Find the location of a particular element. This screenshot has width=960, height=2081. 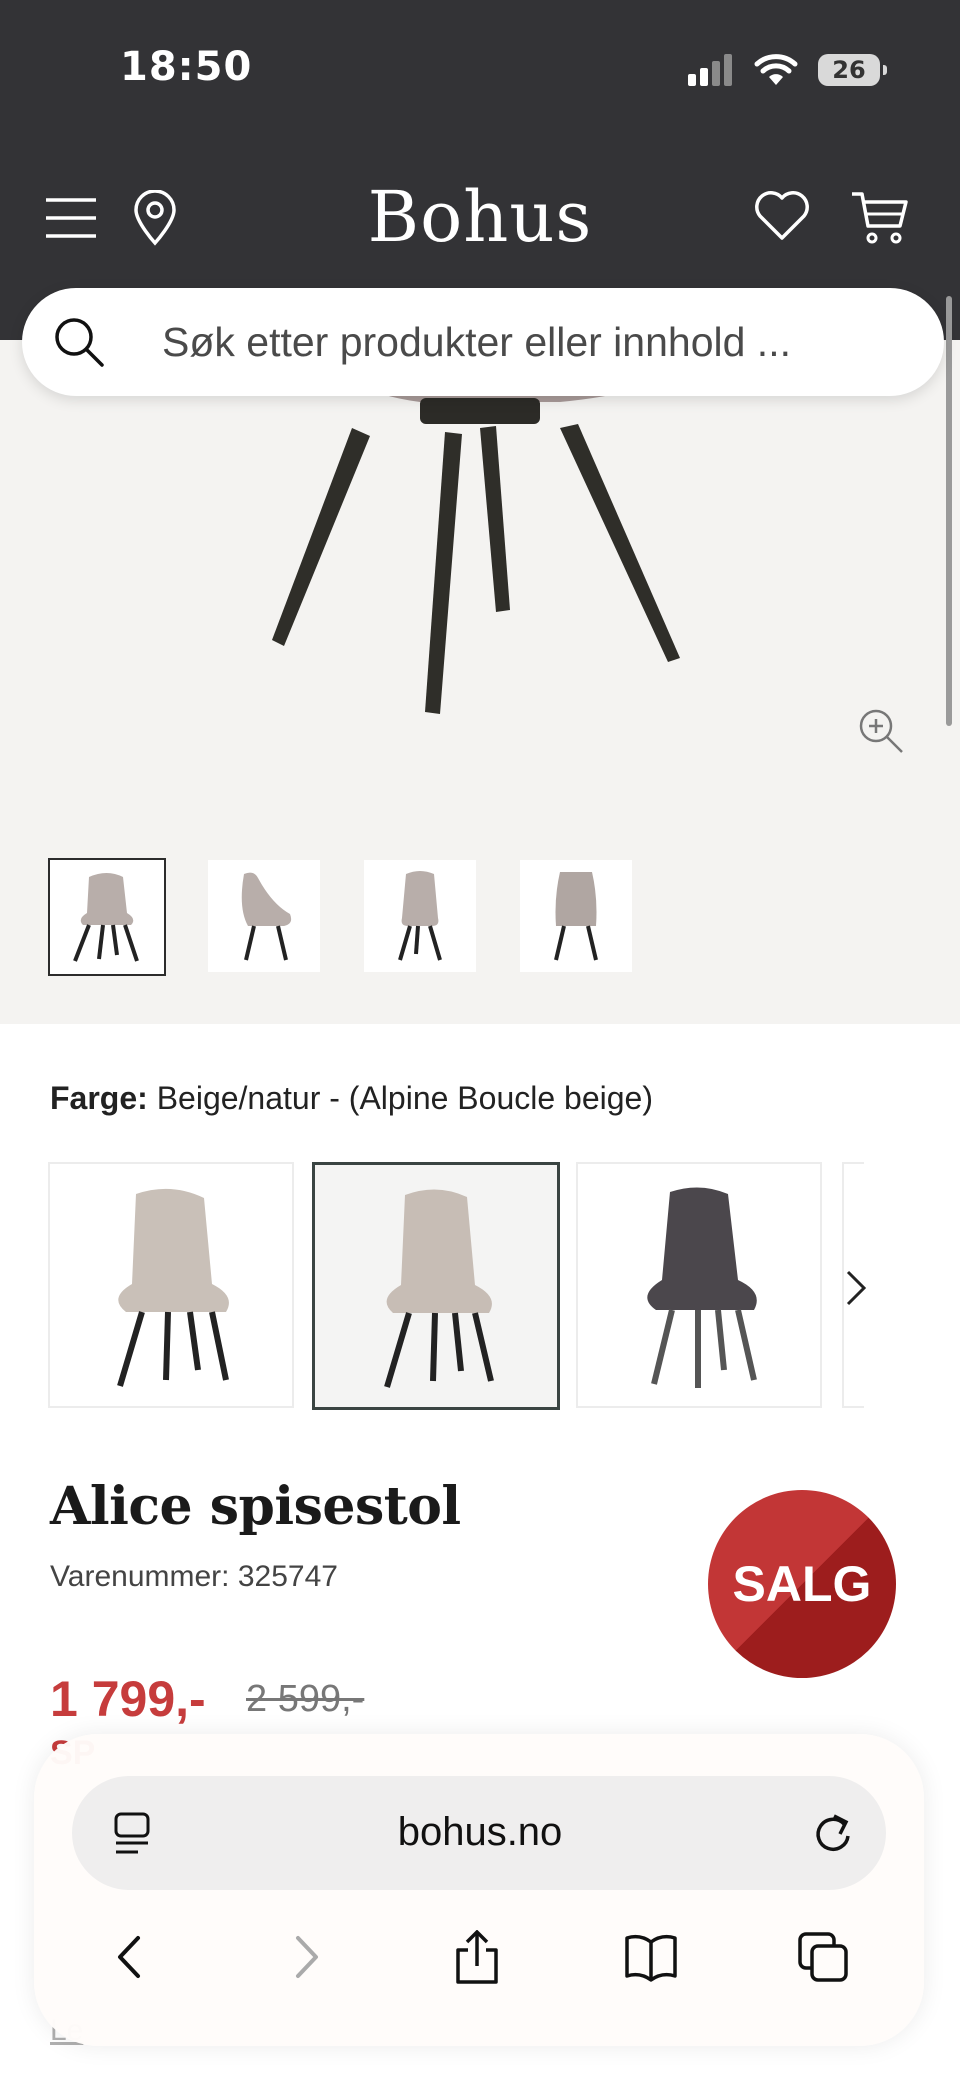

zoom-in-icon is located at coordinates (881, 731).